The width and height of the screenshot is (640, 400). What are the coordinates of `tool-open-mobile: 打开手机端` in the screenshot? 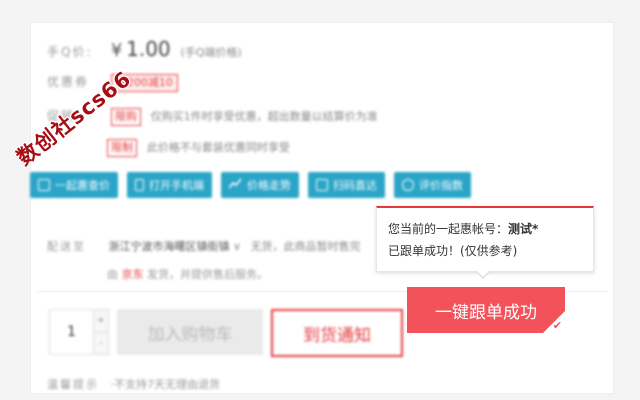 It's located at (169, 185).